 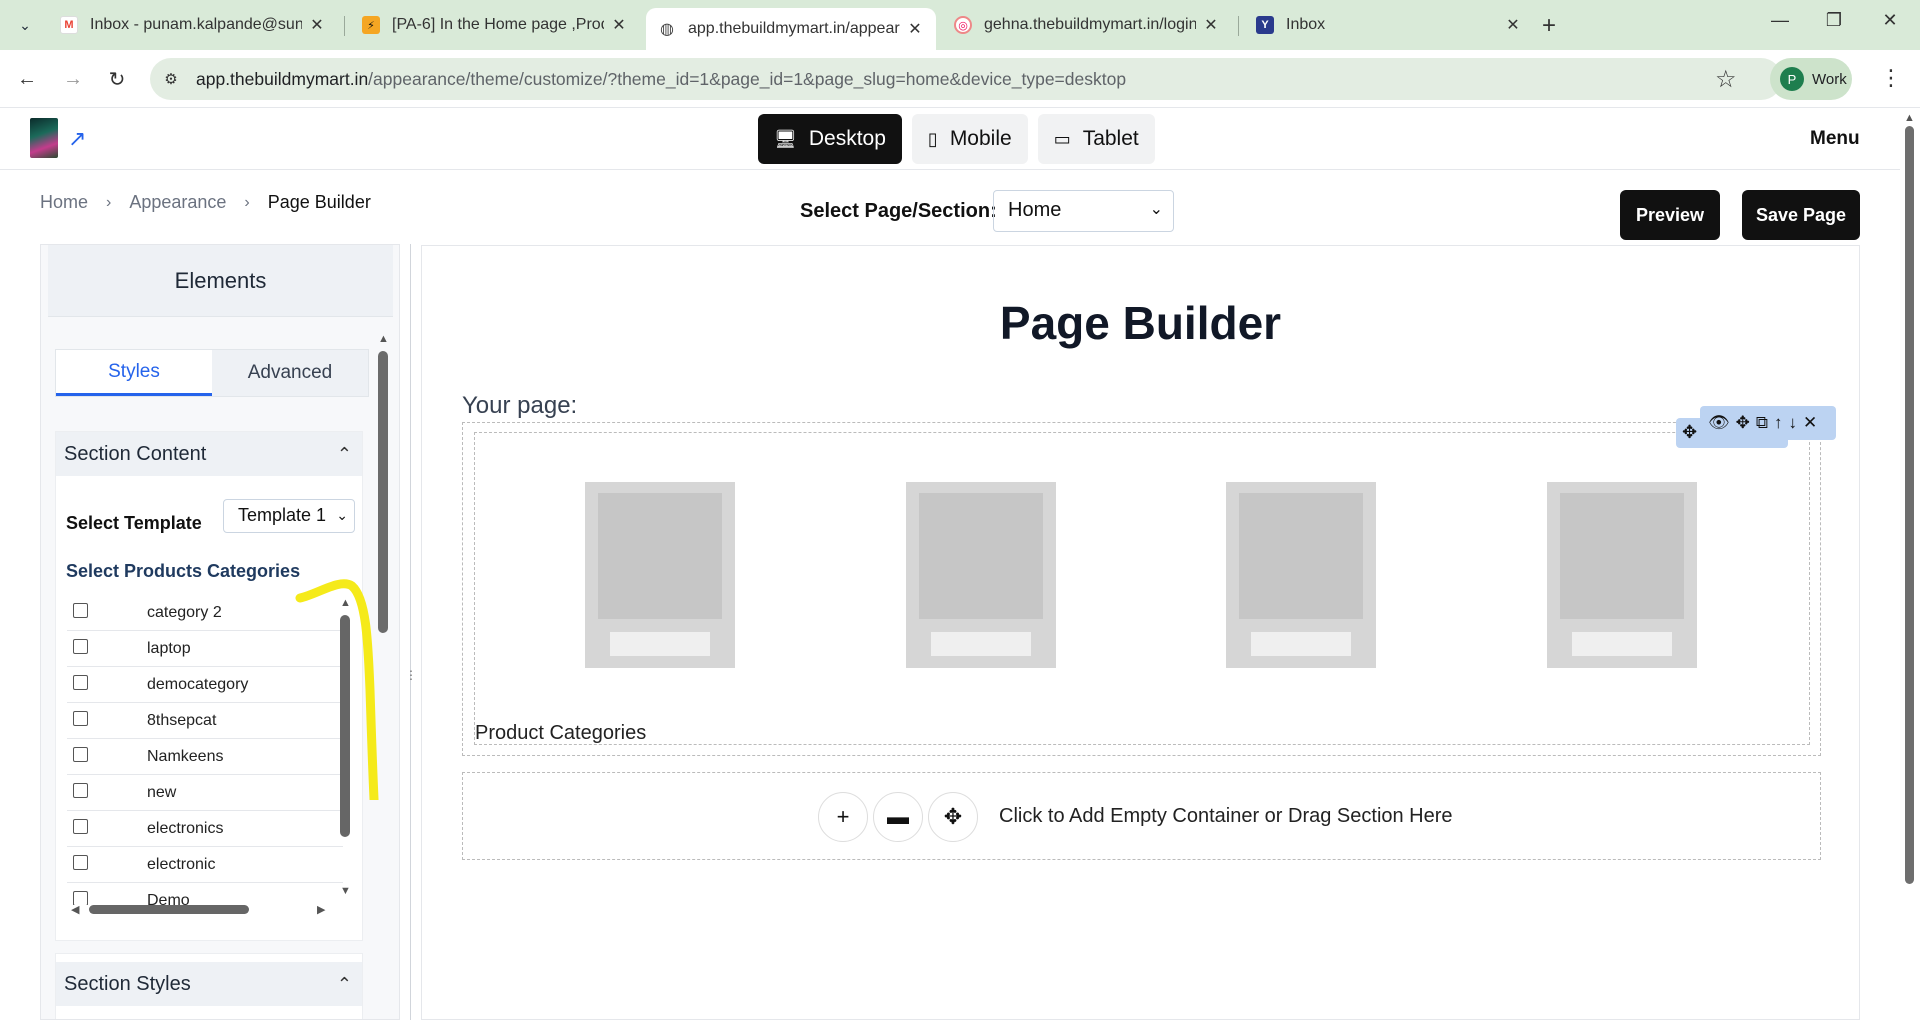 I want to click on folder-icon: ▬, so click(x=898, y=816).